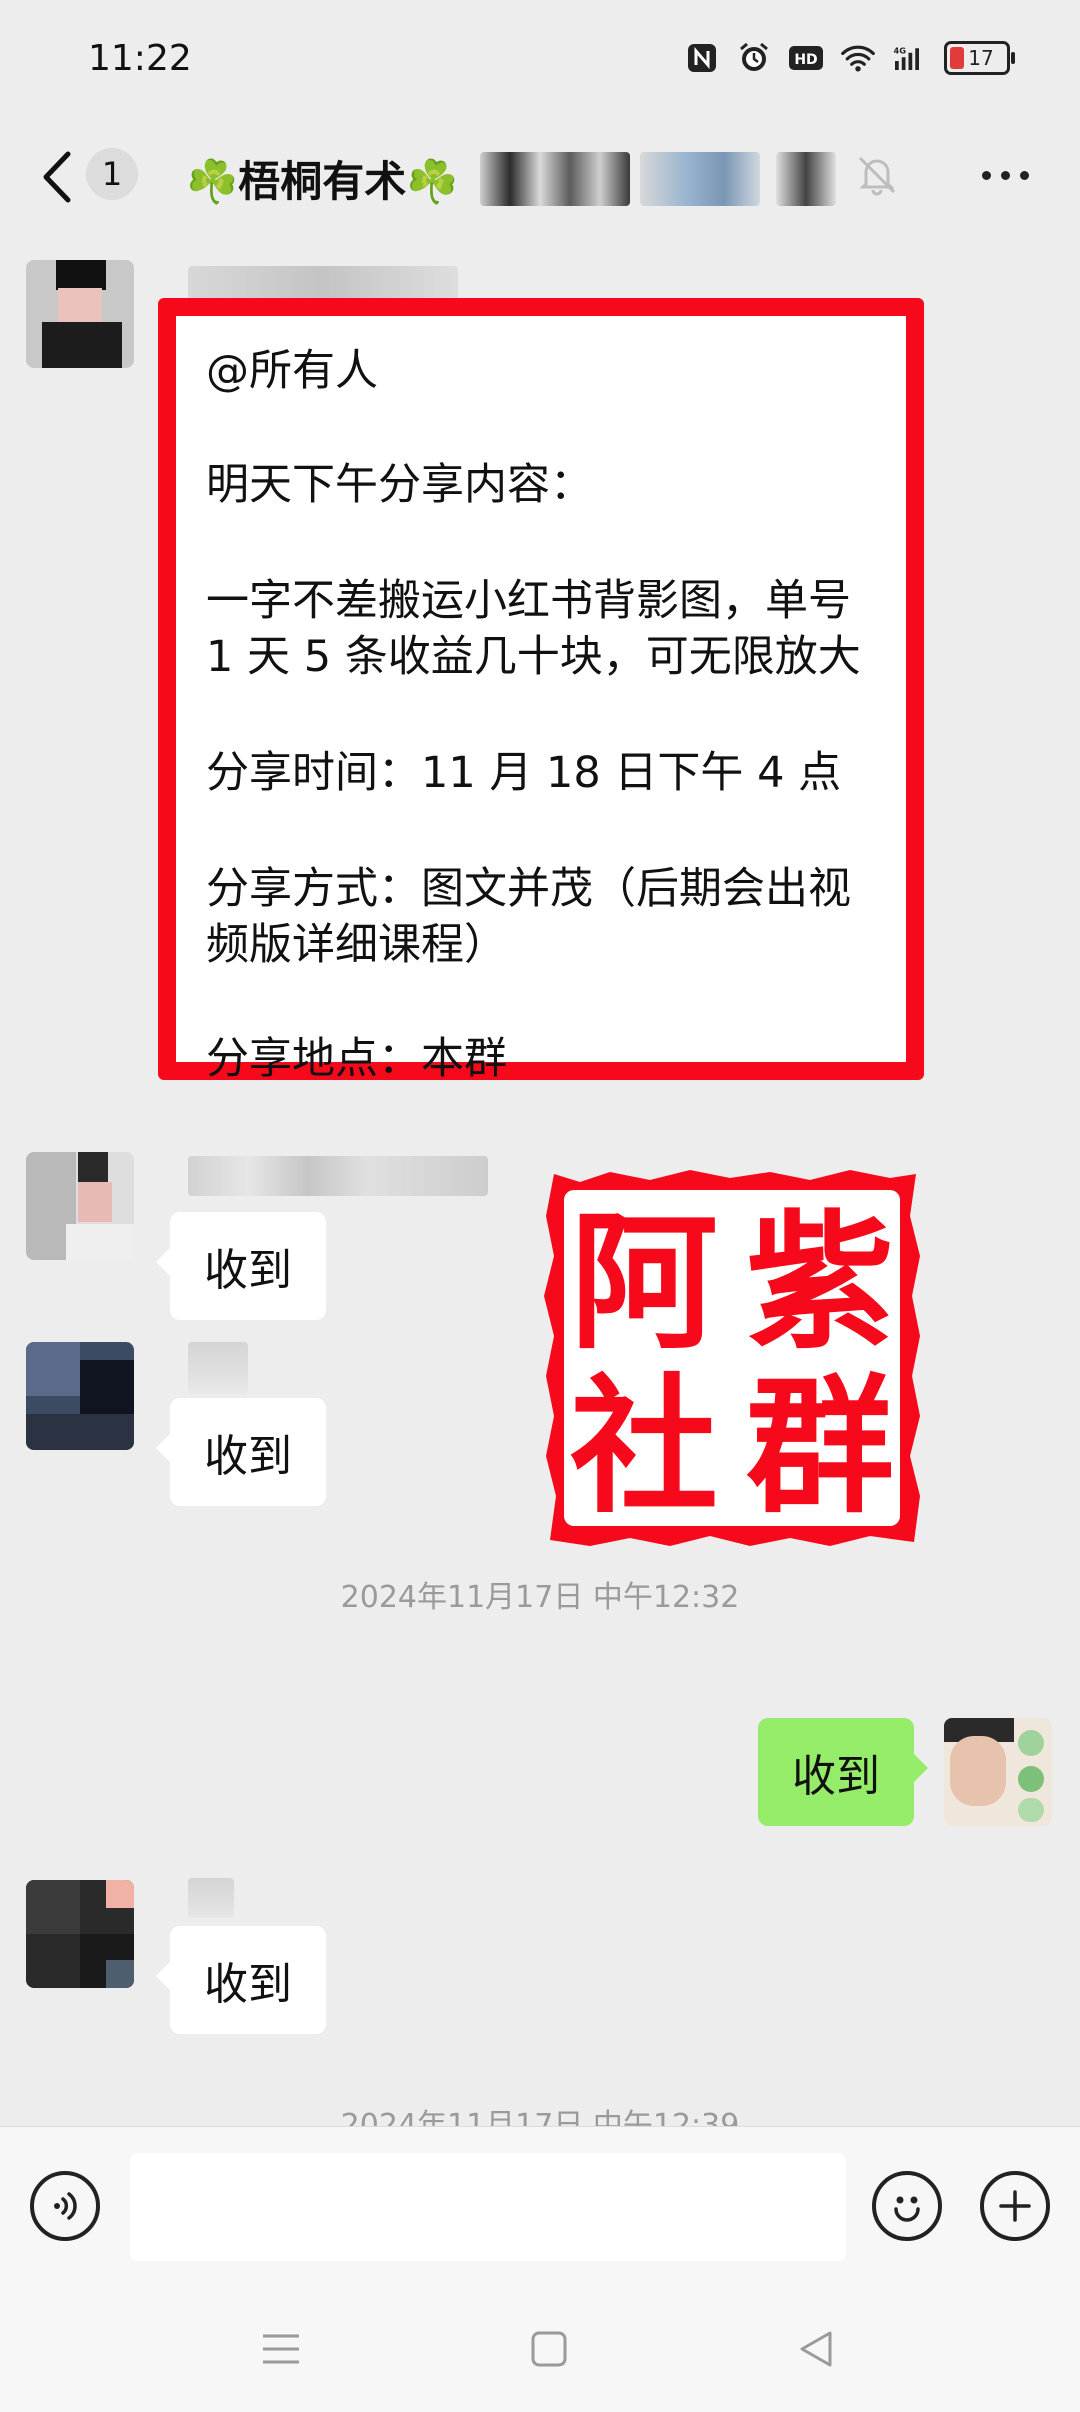 The height and width of the screenshot is (2412, 1080). What do you see at coordinates (292, 371) in the screenshot?
I see `announcement-line: @所有人` at bounding box center [292, 371].